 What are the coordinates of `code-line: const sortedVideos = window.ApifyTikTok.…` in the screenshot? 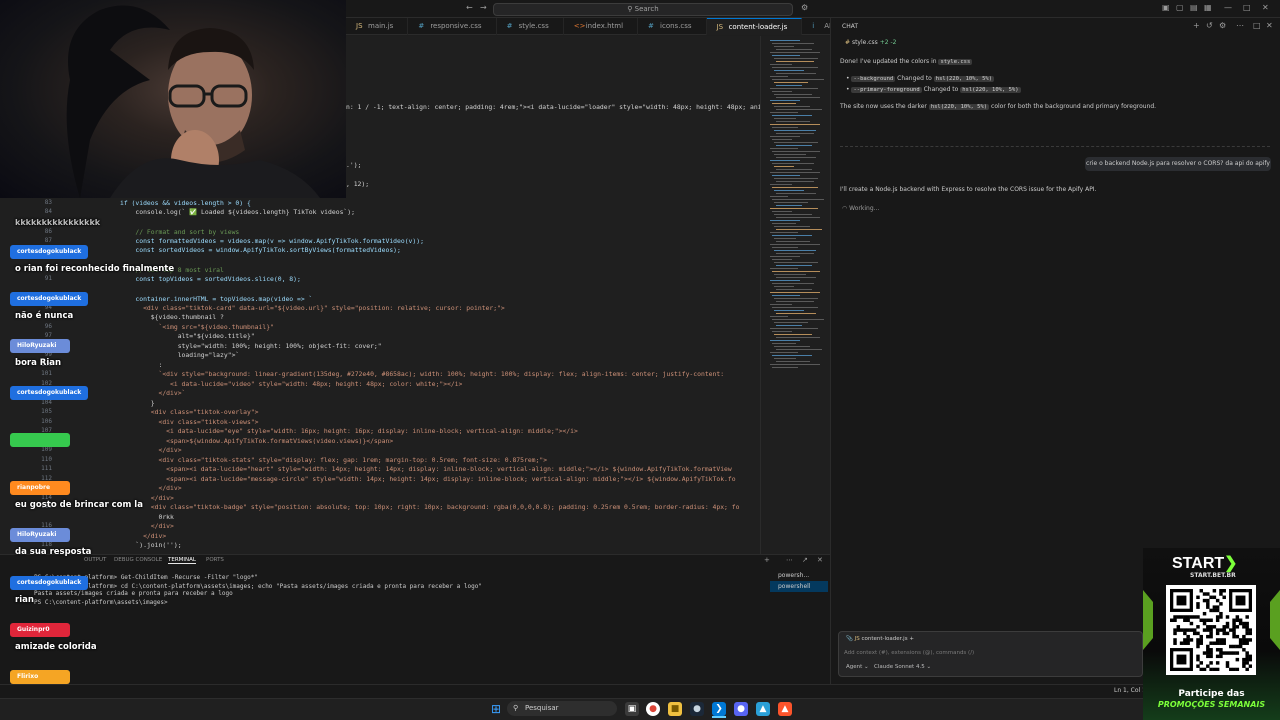 It's located at (260, 251).